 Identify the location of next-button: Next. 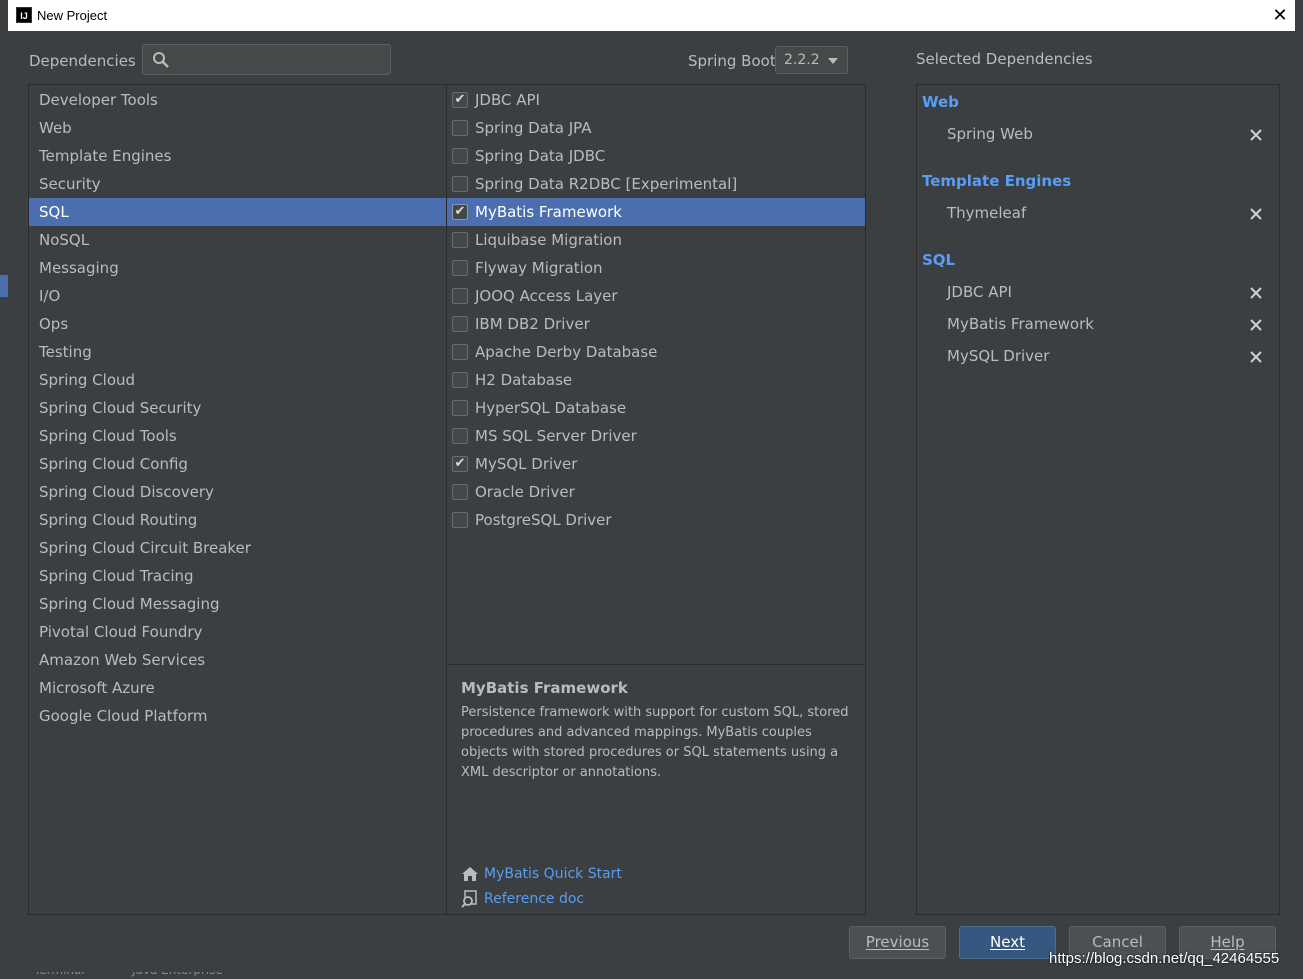
(1007, 942).